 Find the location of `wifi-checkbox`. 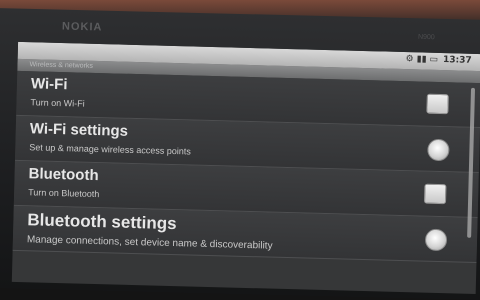

wifi-checkbox is located at coordinates (437, 104).